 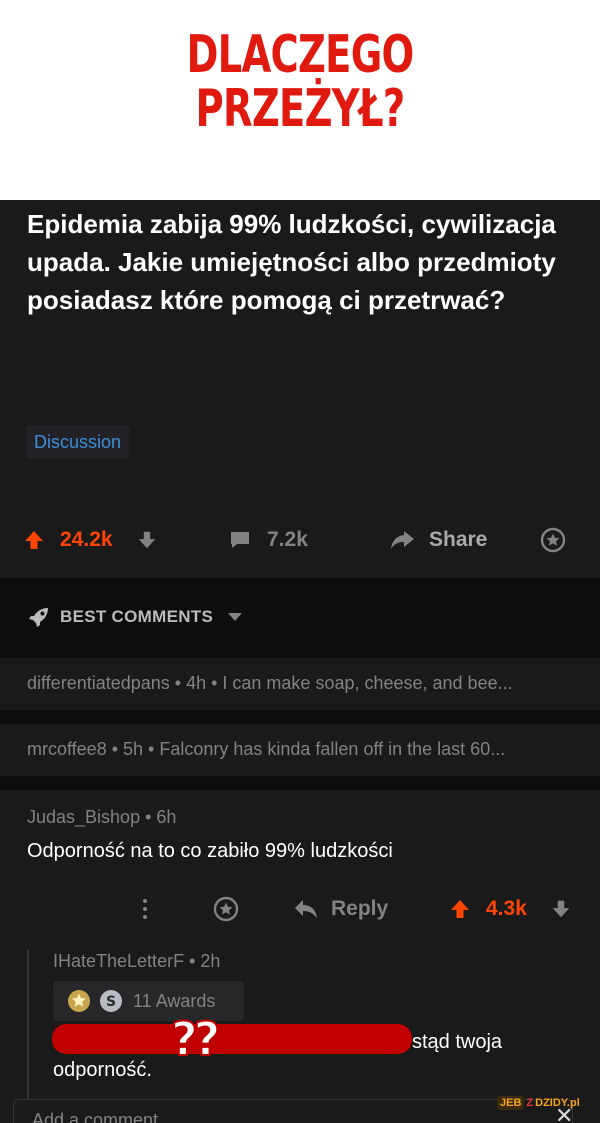 I want to click on meme-title-line1: DLACZEGO, so click(x=300, y=55).